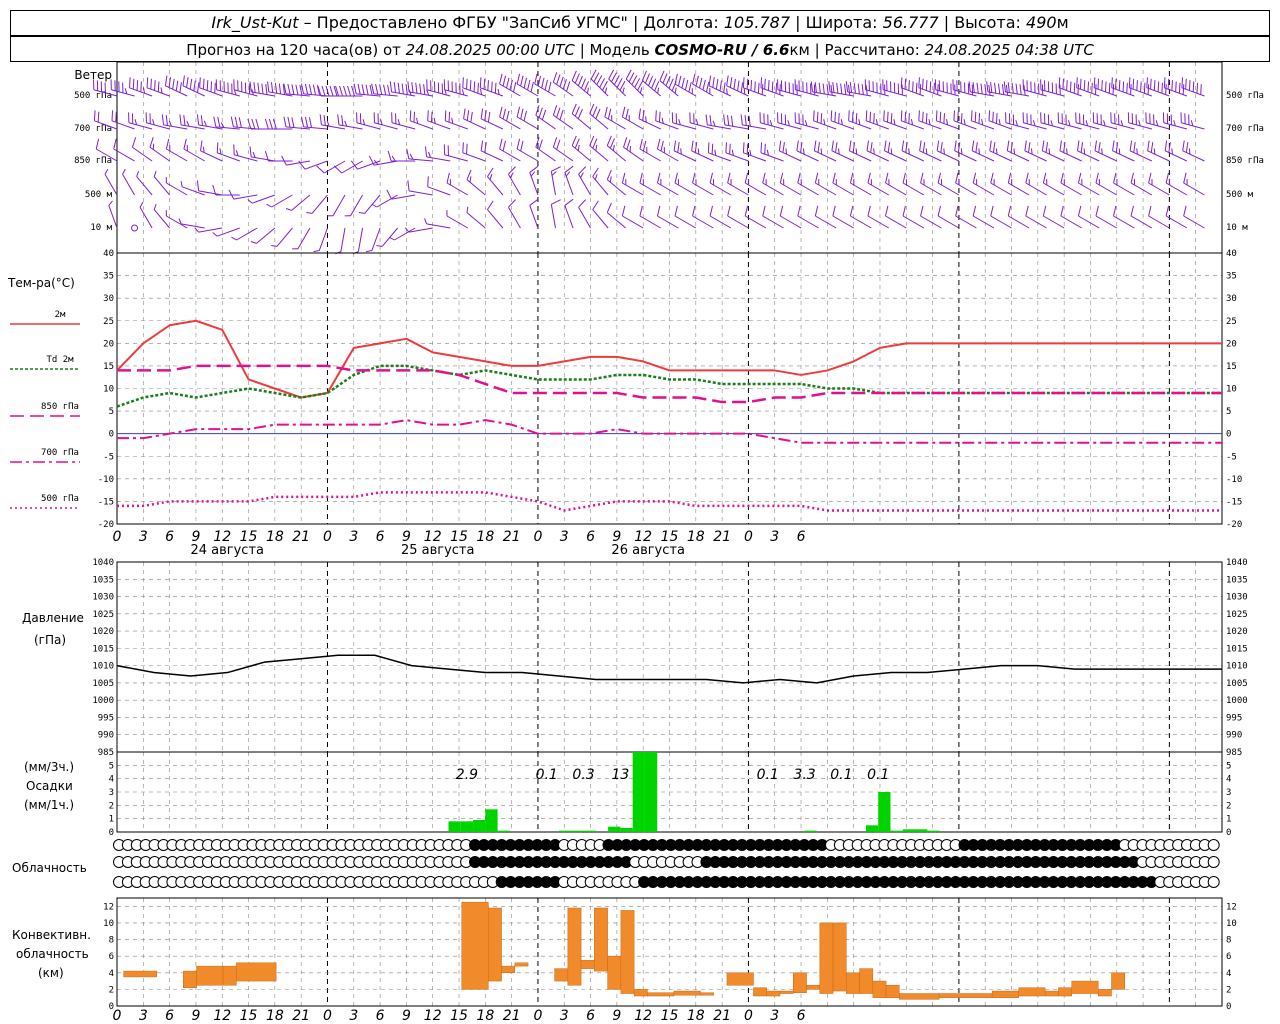 The image size is (1280, 1024). Describe the element at coordinates (1237, 632) in the screenshot. I see `y-tick-label-right: 1020` at that location.